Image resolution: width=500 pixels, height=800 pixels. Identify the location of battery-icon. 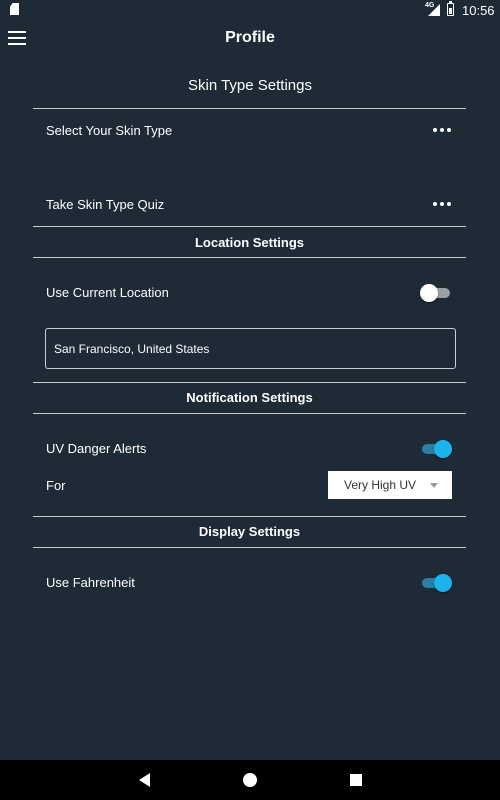
(450, 8).